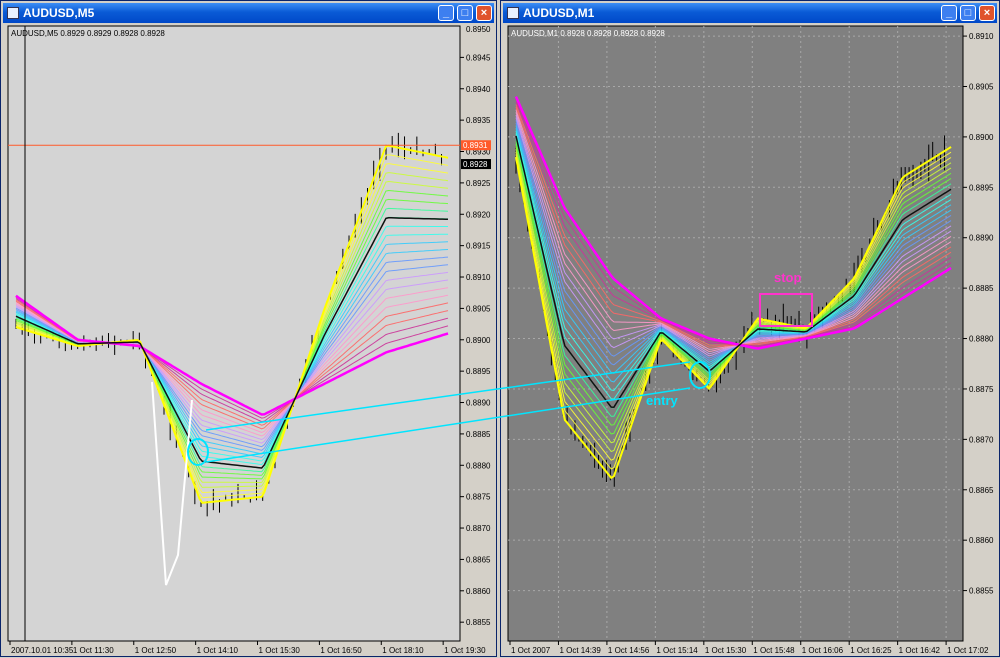 The height and width of the screenshot is (658, 1000). Describe the element at coordinates (871, 650) in the screenshot. I see `time-label: 1 Oct 16:25` at that location.